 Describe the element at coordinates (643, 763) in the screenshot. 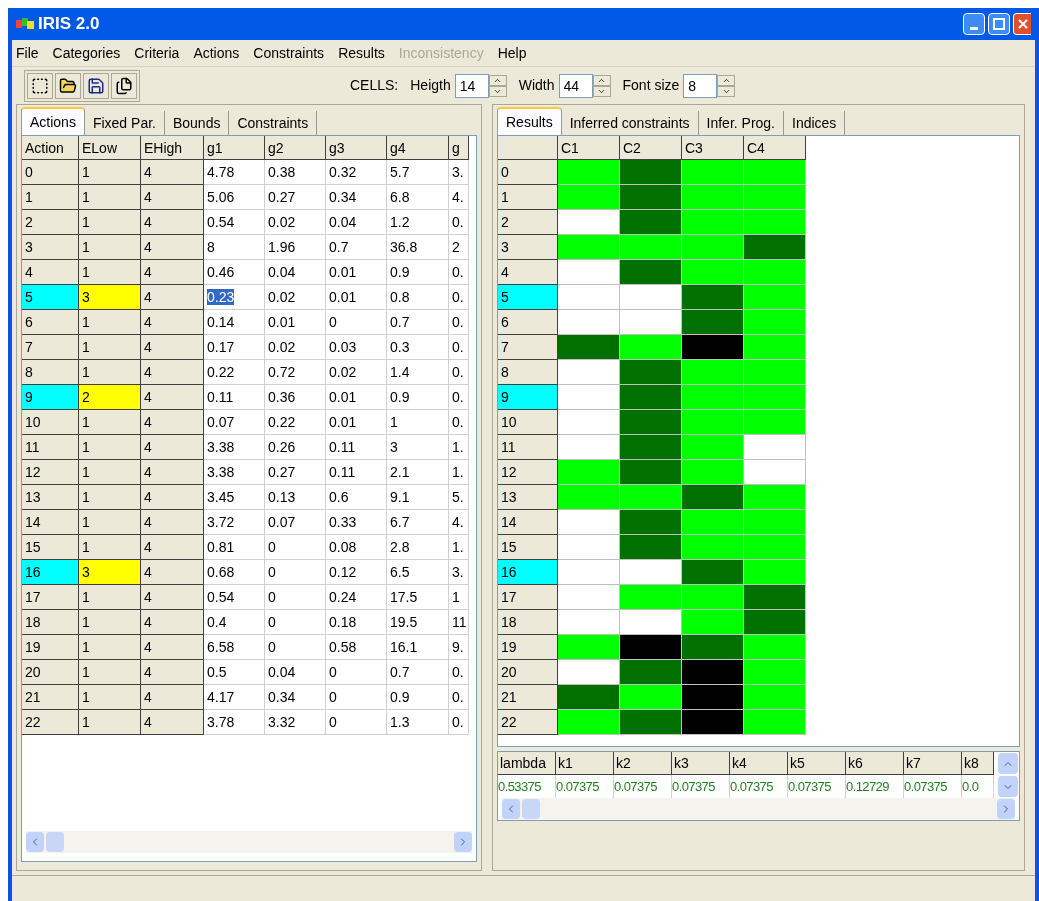

I see `column-header: k2` at that location.